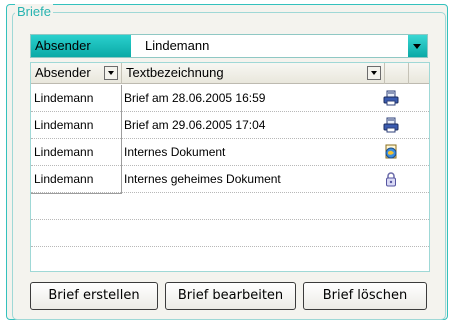 This screenshot has height=324, width=454. What do you see at coordinates (195, 98) in the screenshot?
I see `cell-description: Brief am 28.06.2005 16:59` at bounding box center [195, 98].